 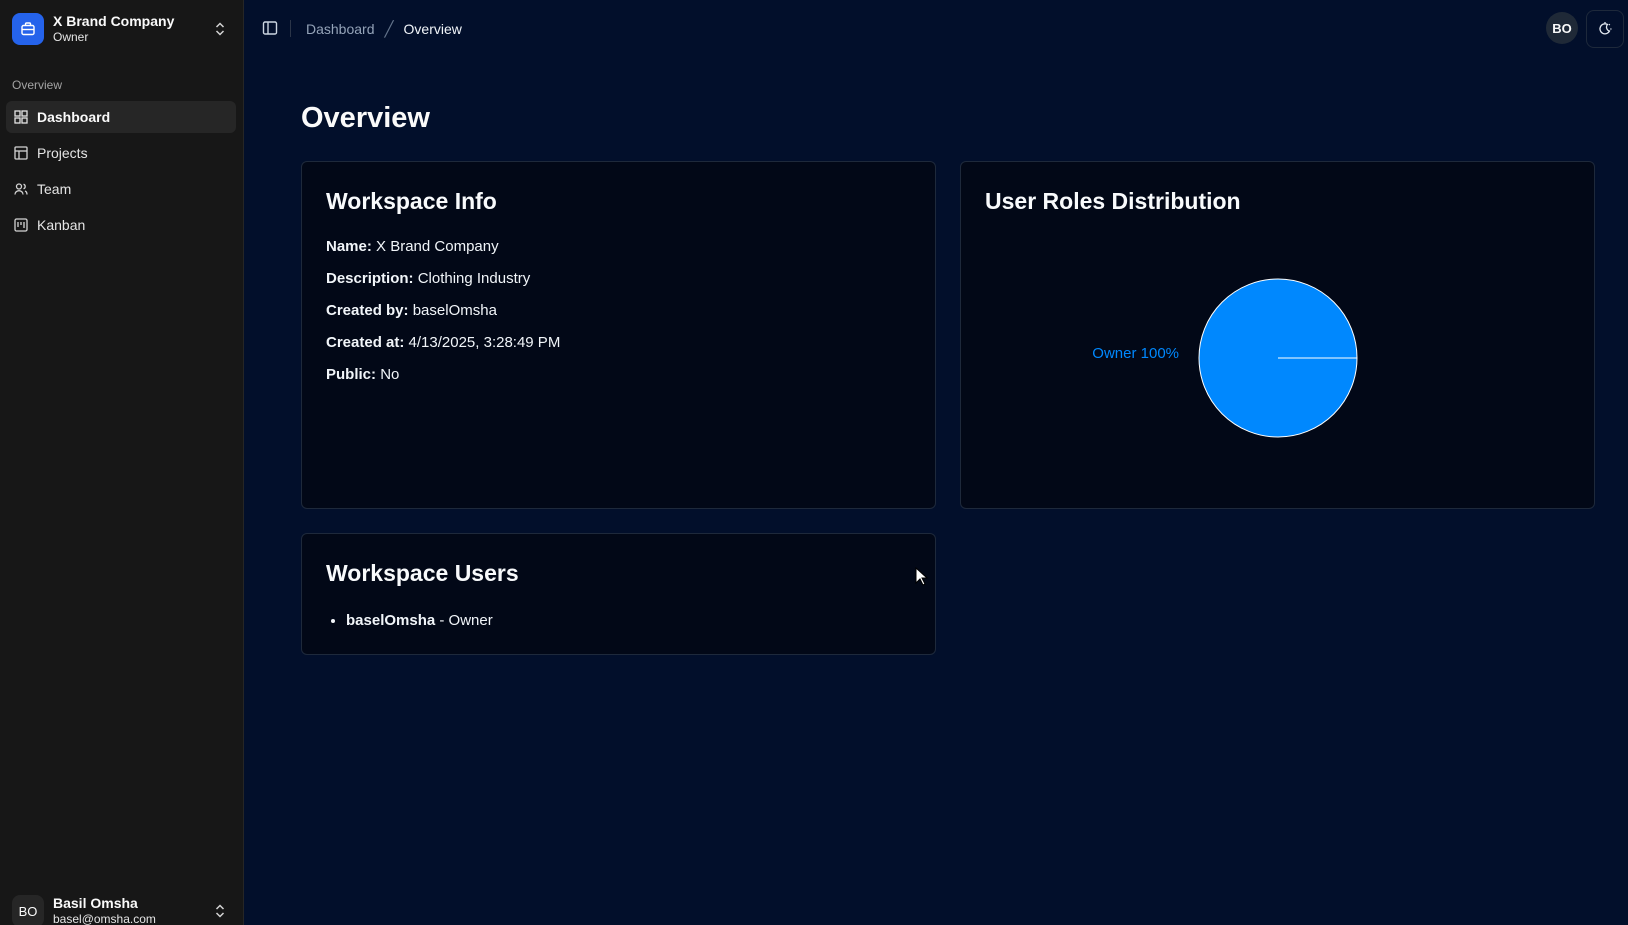 I want to click on info-row-created-at: Created at: 4/13/2025, 3:28:49 PM, so click(x=443, y=350).